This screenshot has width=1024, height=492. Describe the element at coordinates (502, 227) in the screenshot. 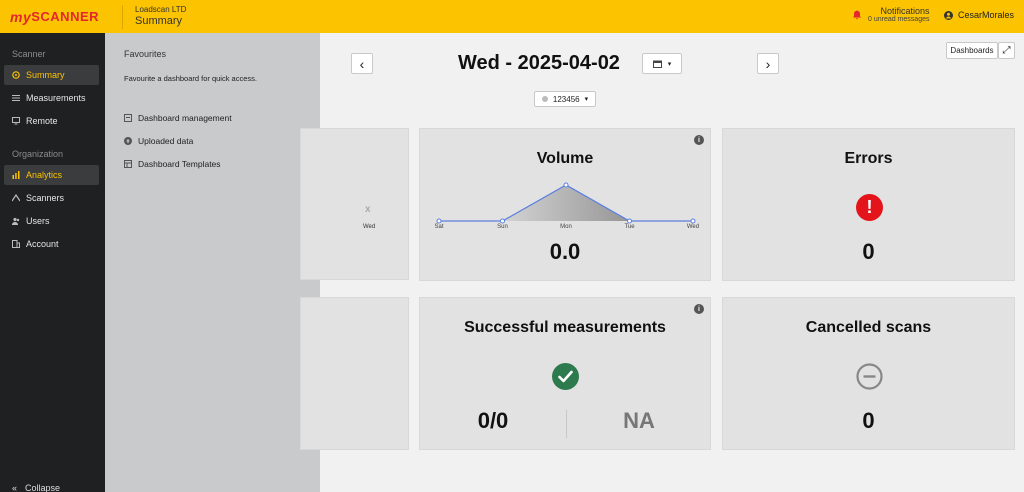

I see `chart-x-tick-label: Sun` at that location.